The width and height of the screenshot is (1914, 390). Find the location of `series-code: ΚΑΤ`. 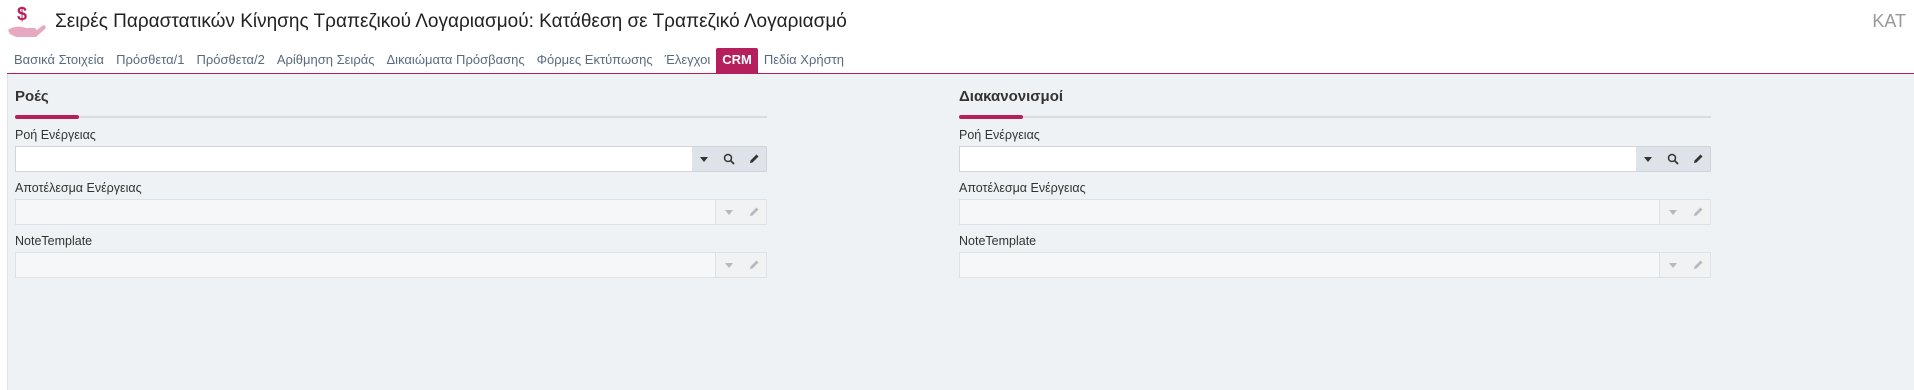

series-code: ΚΑΤ is located at coordinates (1889, 21).